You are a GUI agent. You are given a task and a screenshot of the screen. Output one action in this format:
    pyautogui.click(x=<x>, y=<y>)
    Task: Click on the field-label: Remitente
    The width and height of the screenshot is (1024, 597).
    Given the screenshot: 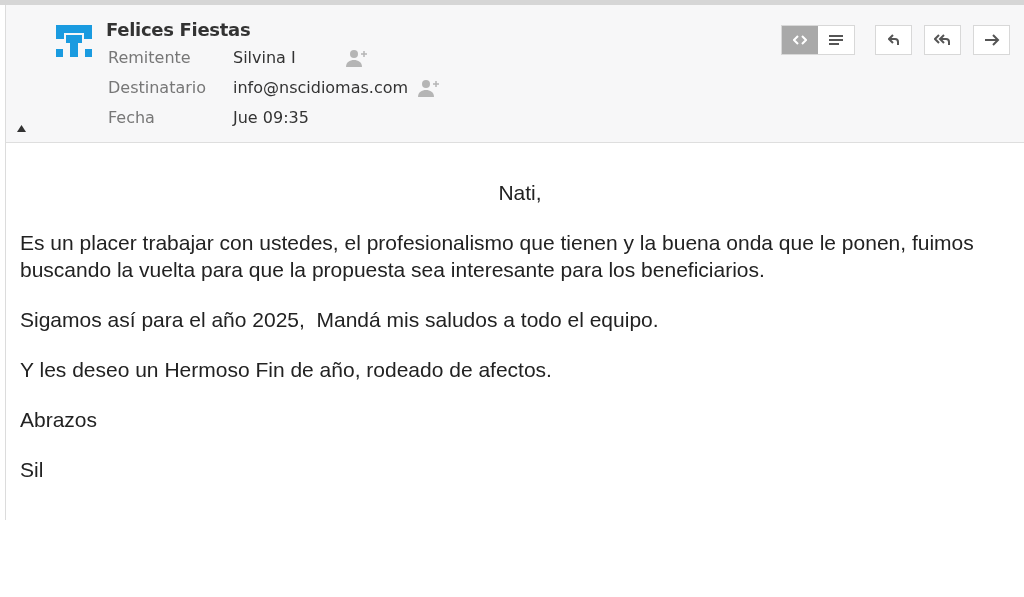 What is the action you would take?
    pyautogui.click(x=150, y=58)
    